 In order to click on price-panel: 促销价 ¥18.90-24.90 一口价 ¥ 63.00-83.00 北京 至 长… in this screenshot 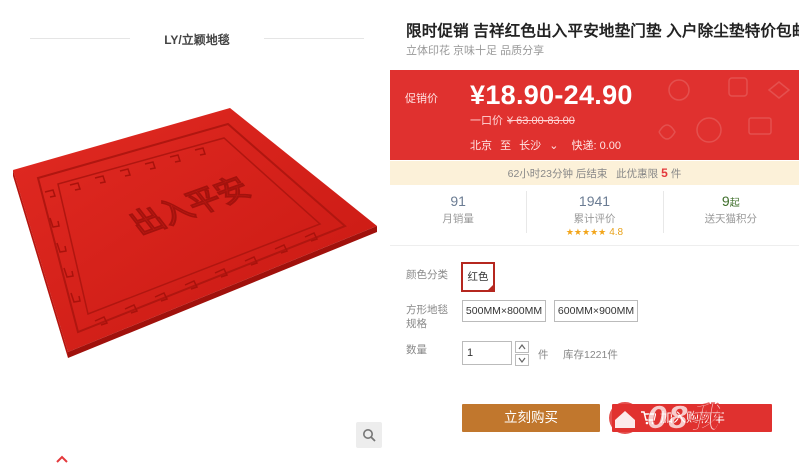, I will do `click(594, 115)`.